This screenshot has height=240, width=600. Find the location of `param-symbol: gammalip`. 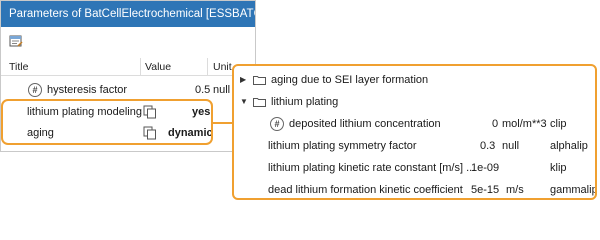

param-symbol: gammalip is located at coordinates (573, 190).